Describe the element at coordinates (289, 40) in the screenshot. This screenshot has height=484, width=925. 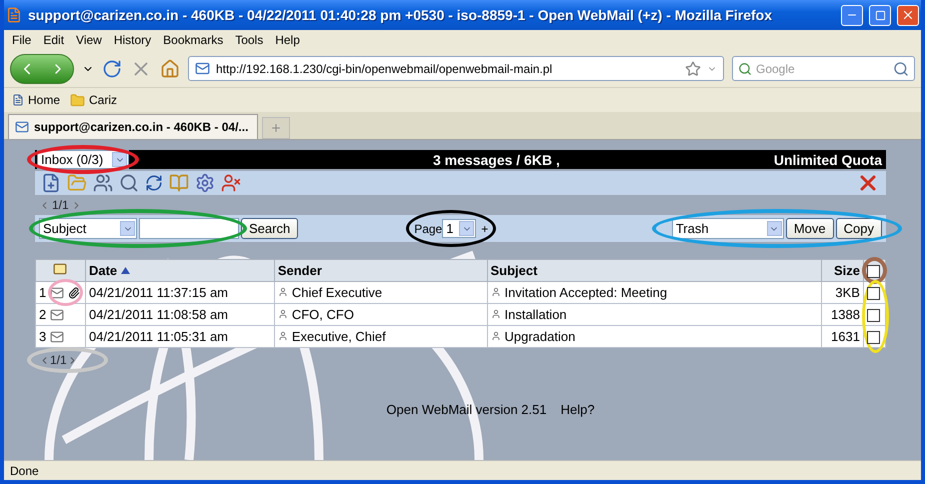
I see `menu-item: Help` at that location.